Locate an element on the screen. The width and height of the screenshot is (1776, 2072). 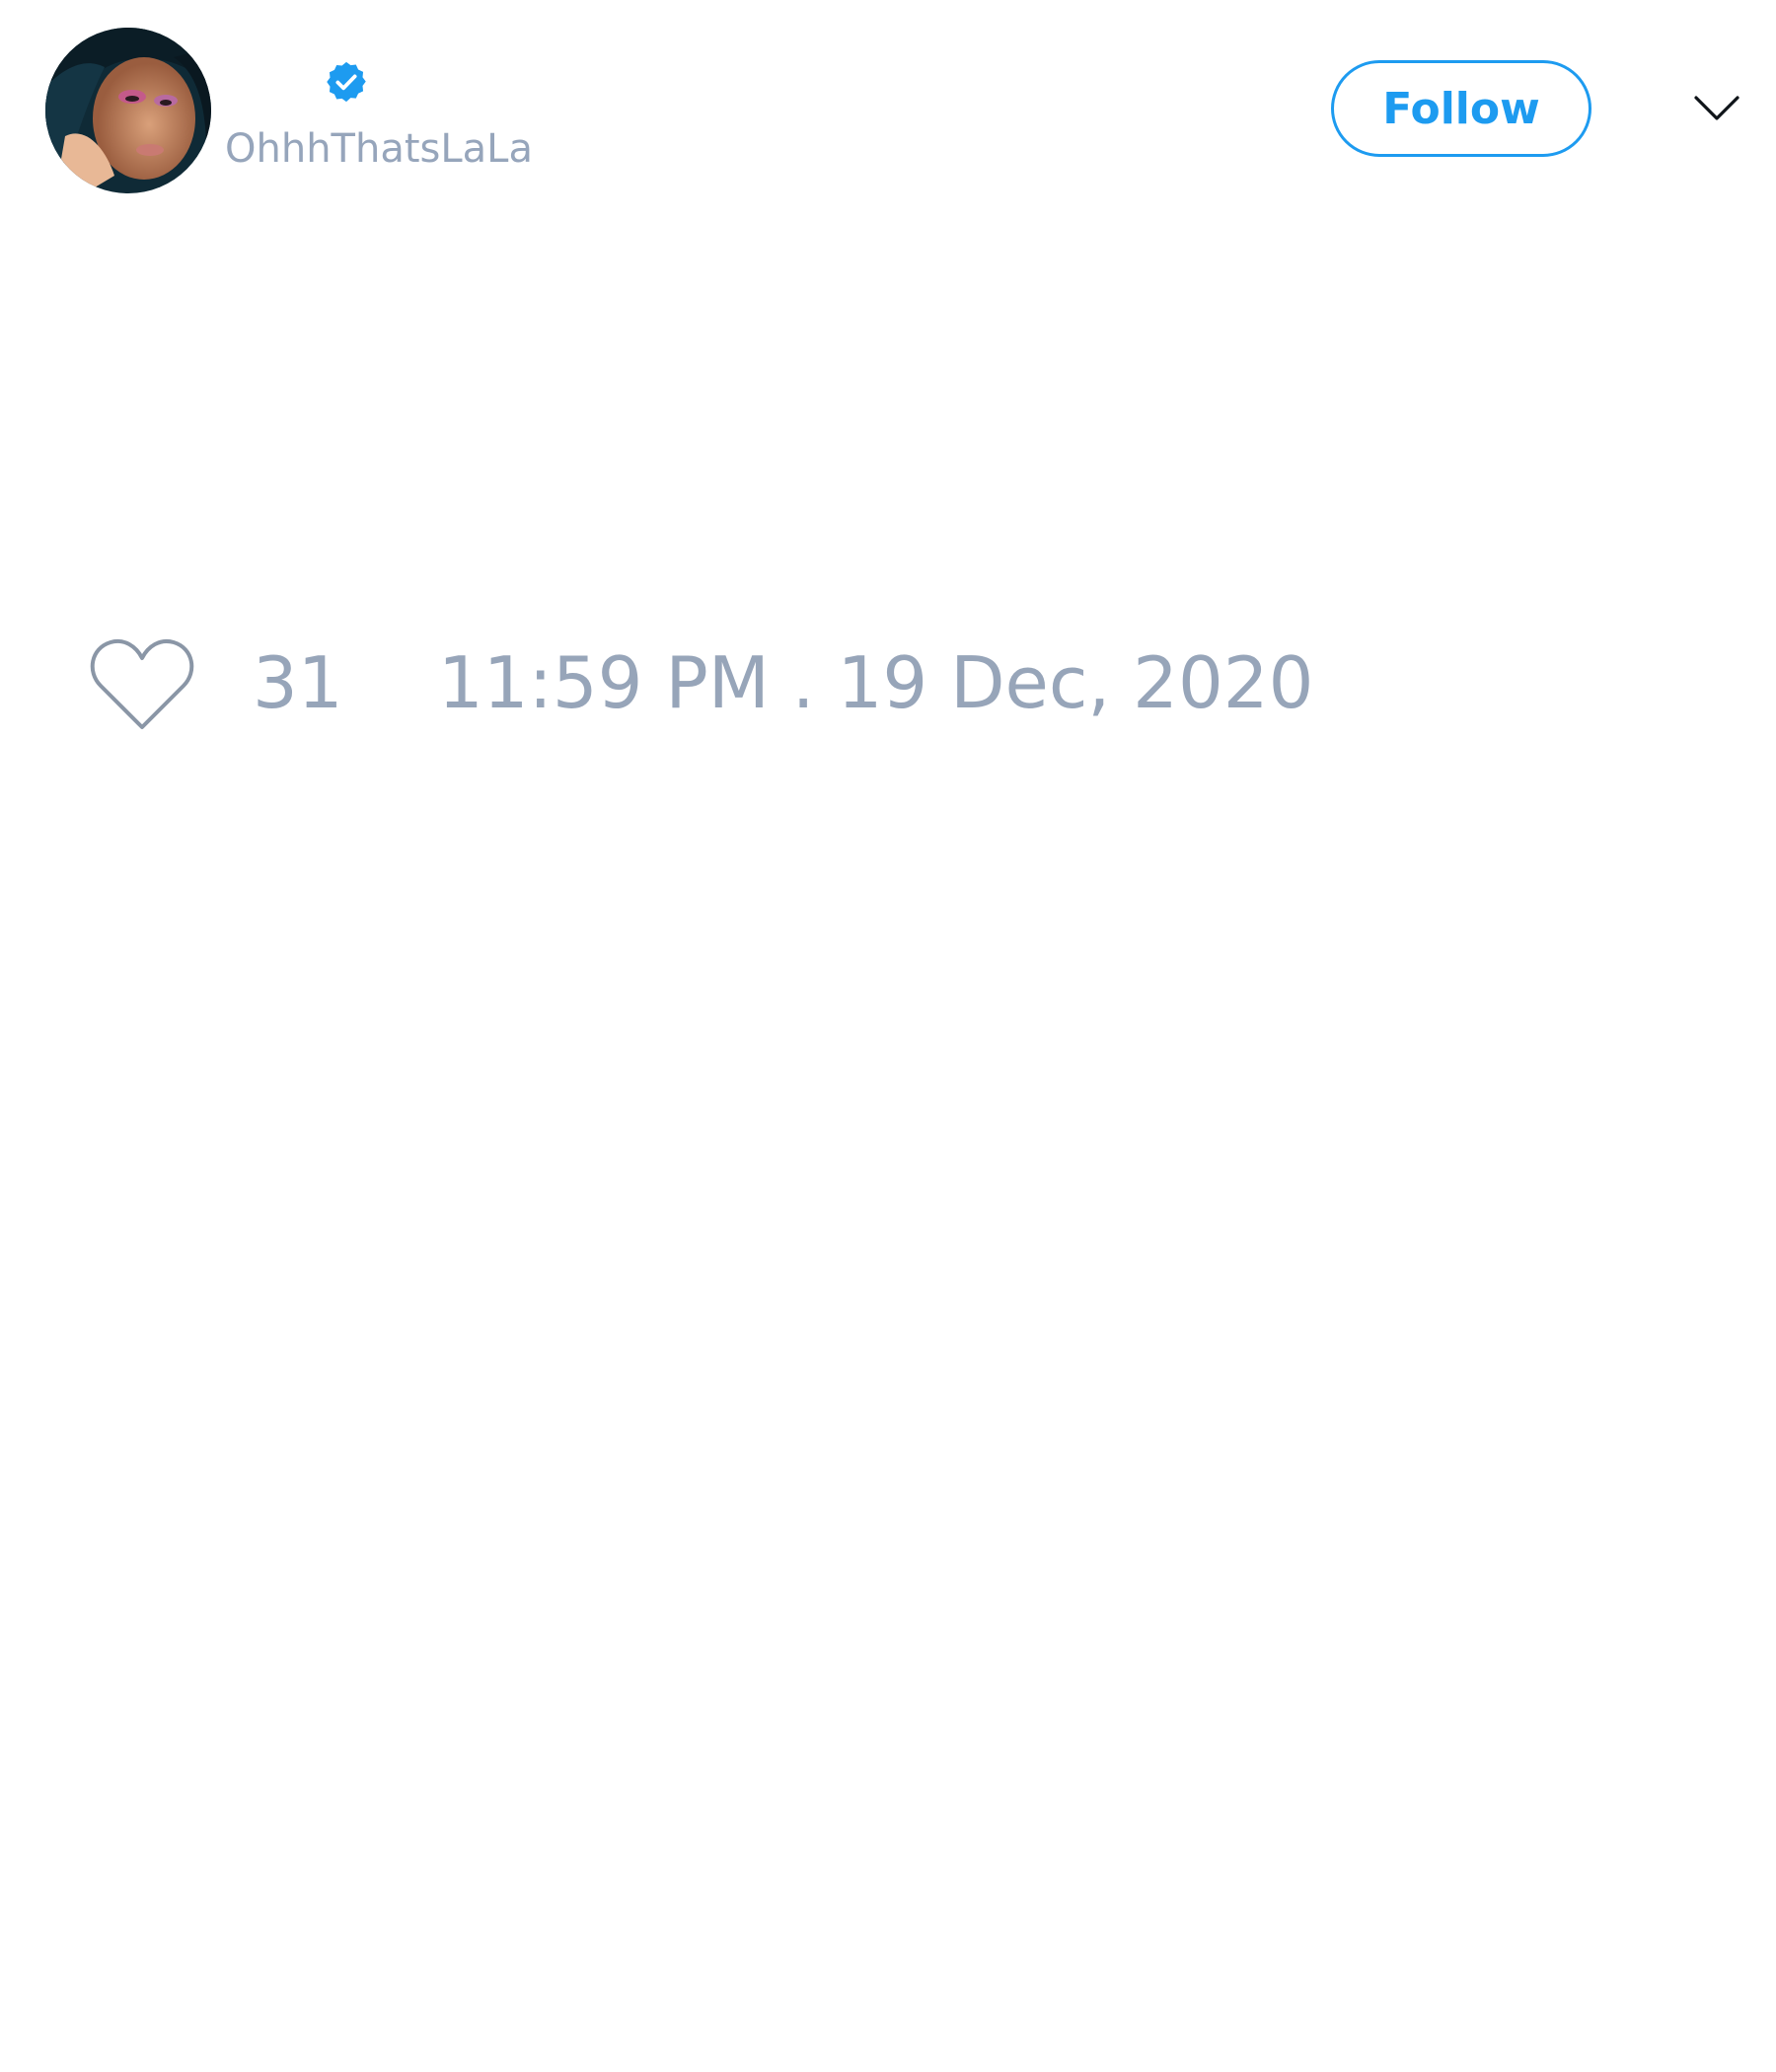
tweet-timestamp: 11:59 PM . 19 Dec, 2020 is located at coordinates (876, 683).